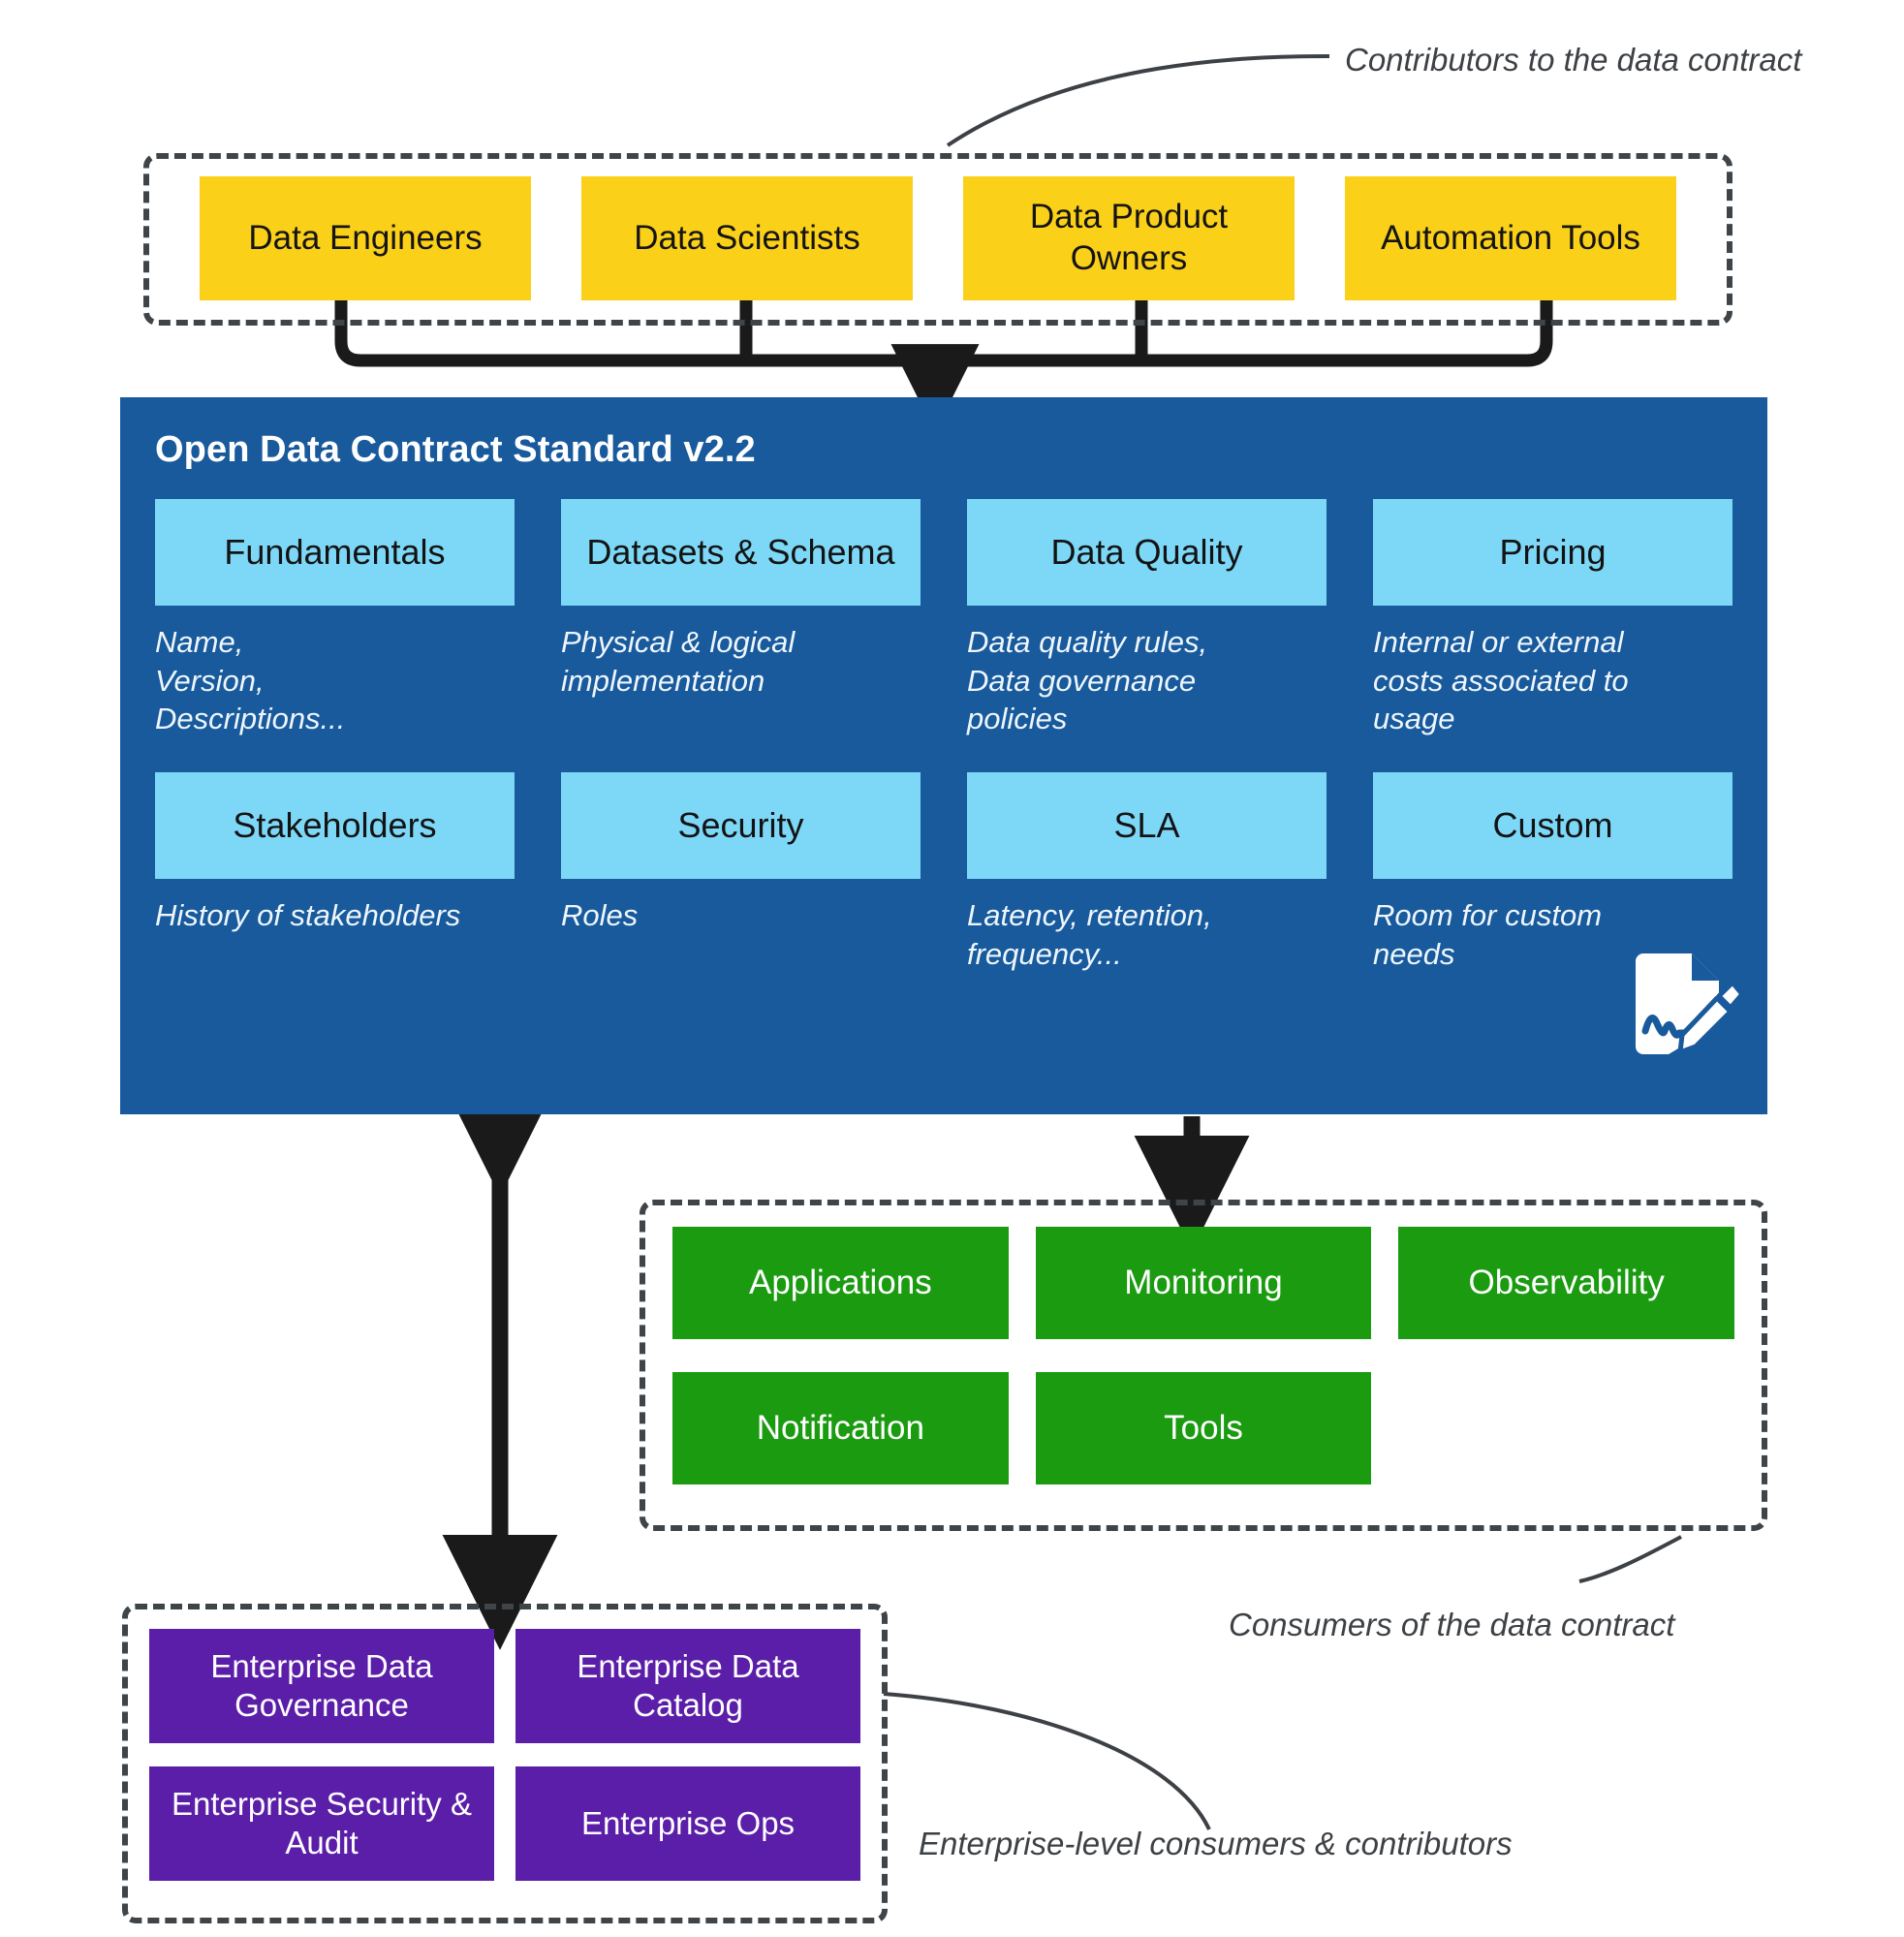 This screenshot has width=1904, height=1937. I want to click on card-title: Pricing, so click(1553, 553).